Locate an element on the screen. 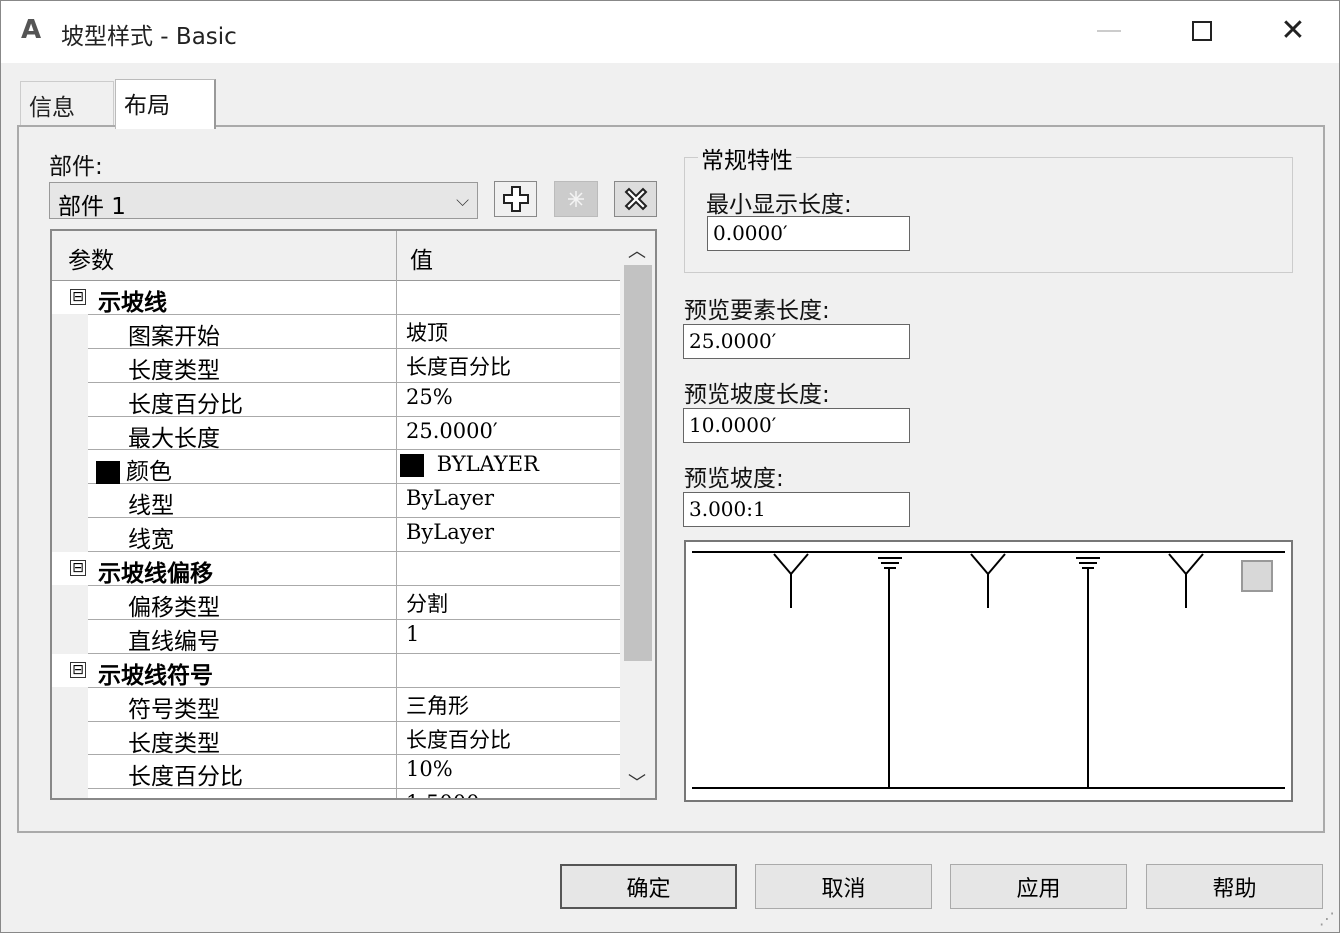 The image size is (1340, 933). scroll-down-icon: ﹀ is located at coordinates (637, 782).